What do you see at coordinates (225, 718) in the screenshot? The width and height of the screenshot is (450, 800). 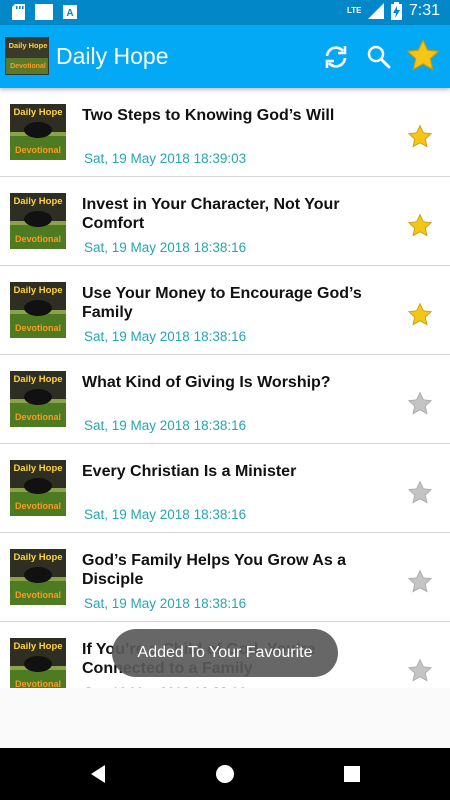 I see `list-footer` at bounding box center [225, 718].